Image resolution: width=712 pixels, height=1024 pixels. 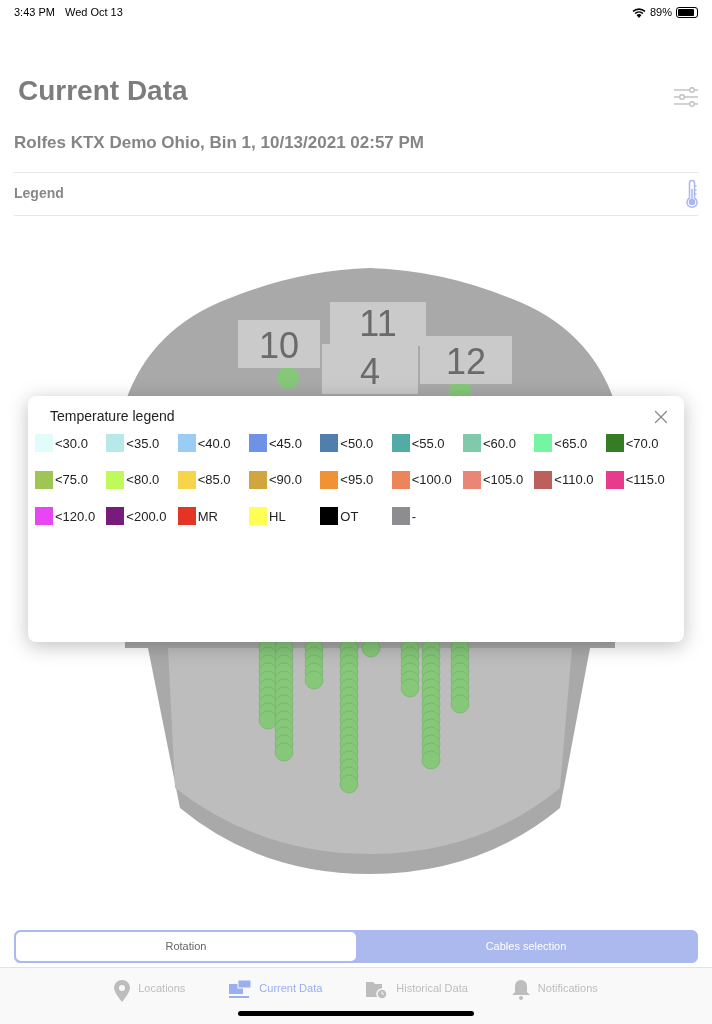 I want to click on legend-value: <90.0, so click(x=285, y=480).